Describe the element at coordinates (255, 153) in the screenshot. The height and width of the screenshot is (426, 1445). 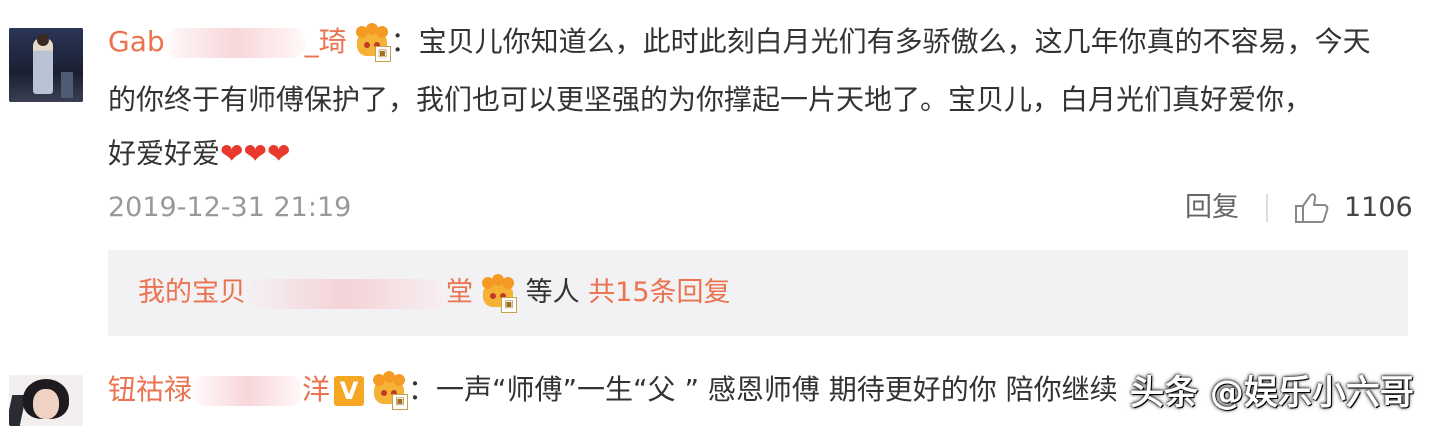
I see `heart-emoji-icon: ❤❤❤` at that location.